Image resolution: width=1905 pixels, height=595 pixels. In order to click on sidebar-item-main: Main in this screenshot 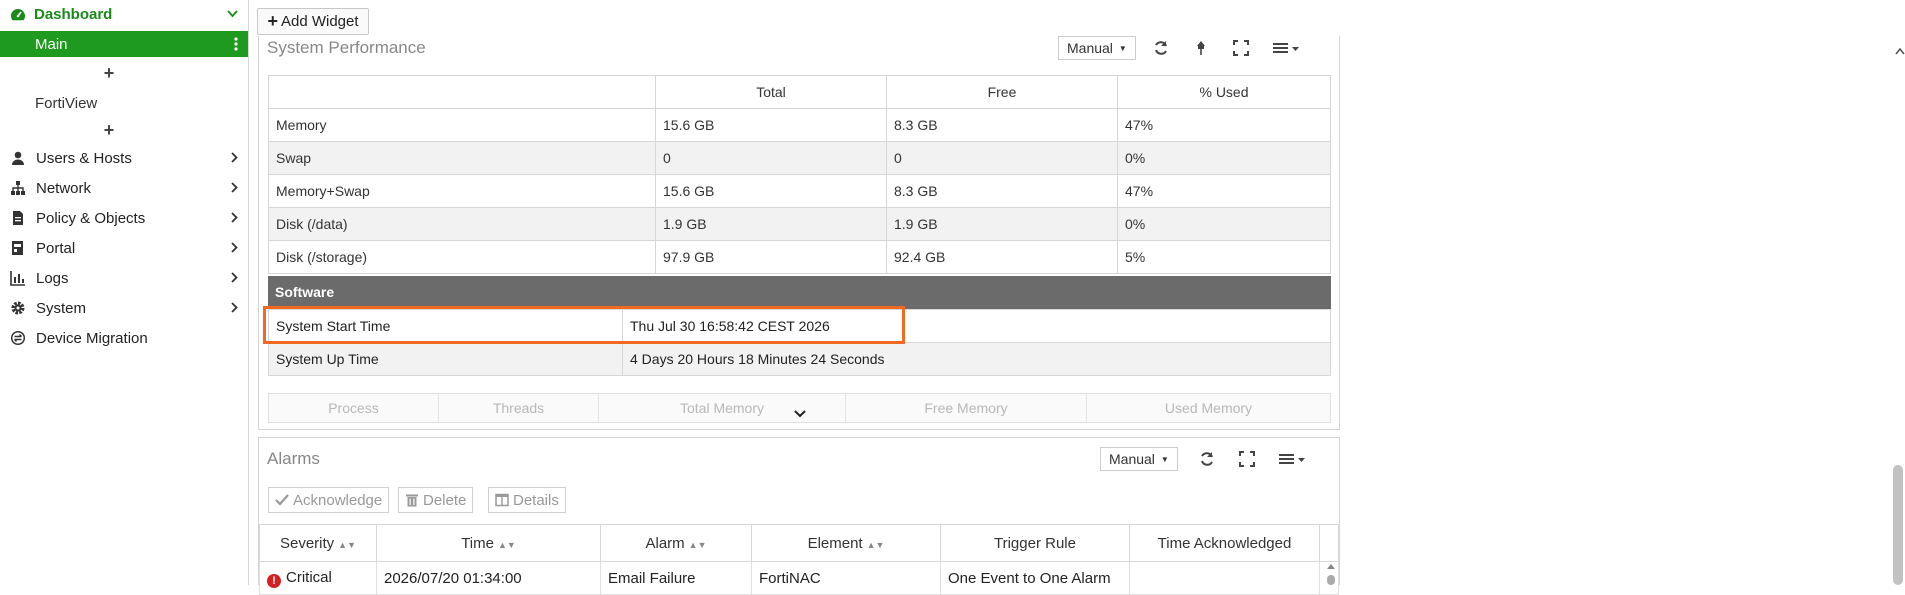, I will do `click(124, 44)`.